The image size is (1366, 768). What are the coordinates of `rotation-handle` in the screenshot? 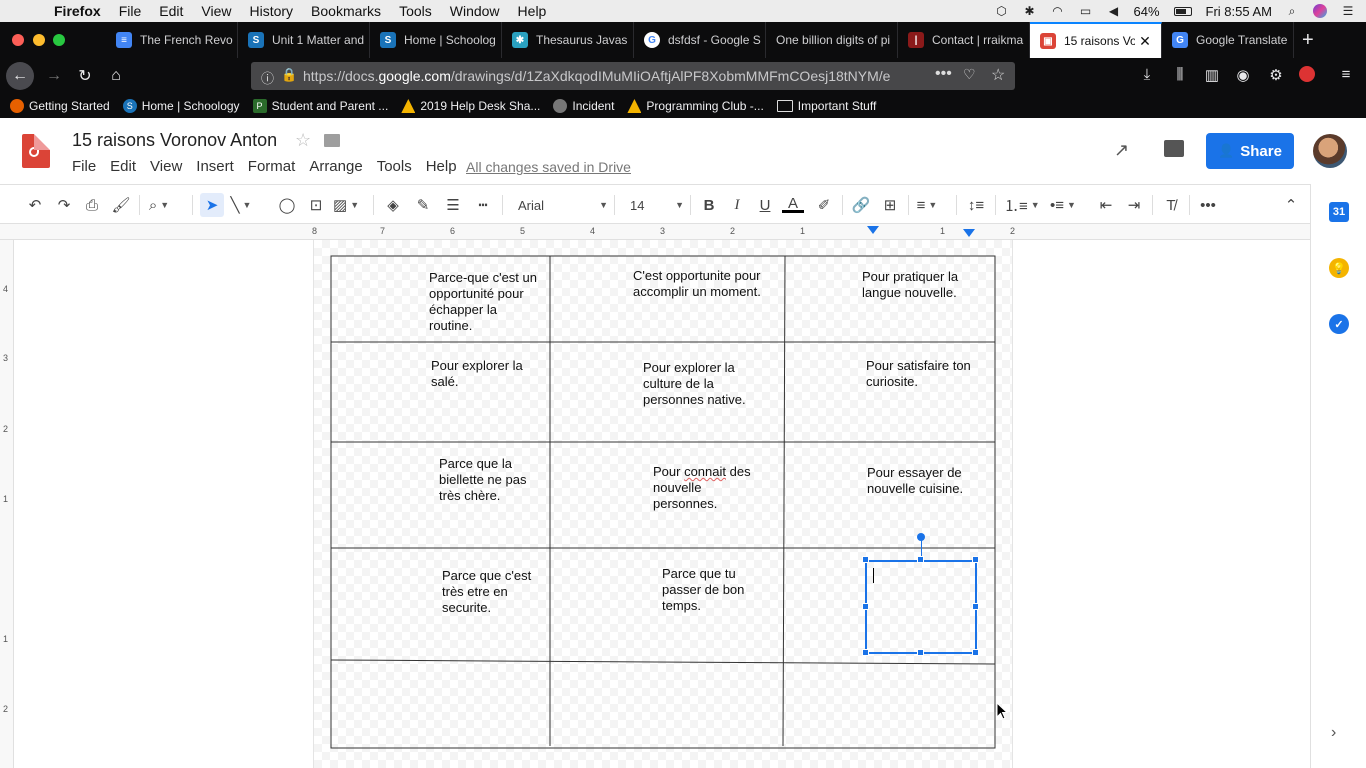 It's located at (921, 537).